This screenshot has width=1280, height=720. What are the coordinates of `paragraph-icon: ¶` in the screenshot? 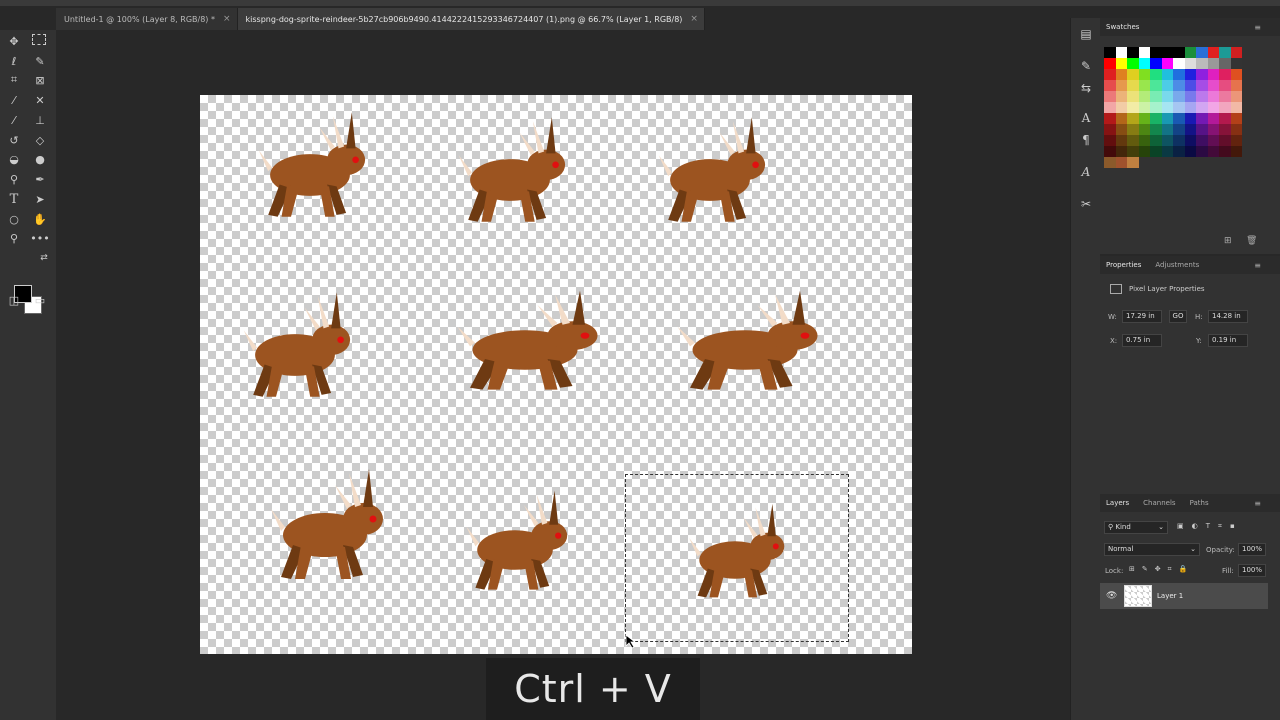 It's located at (1086, 140).